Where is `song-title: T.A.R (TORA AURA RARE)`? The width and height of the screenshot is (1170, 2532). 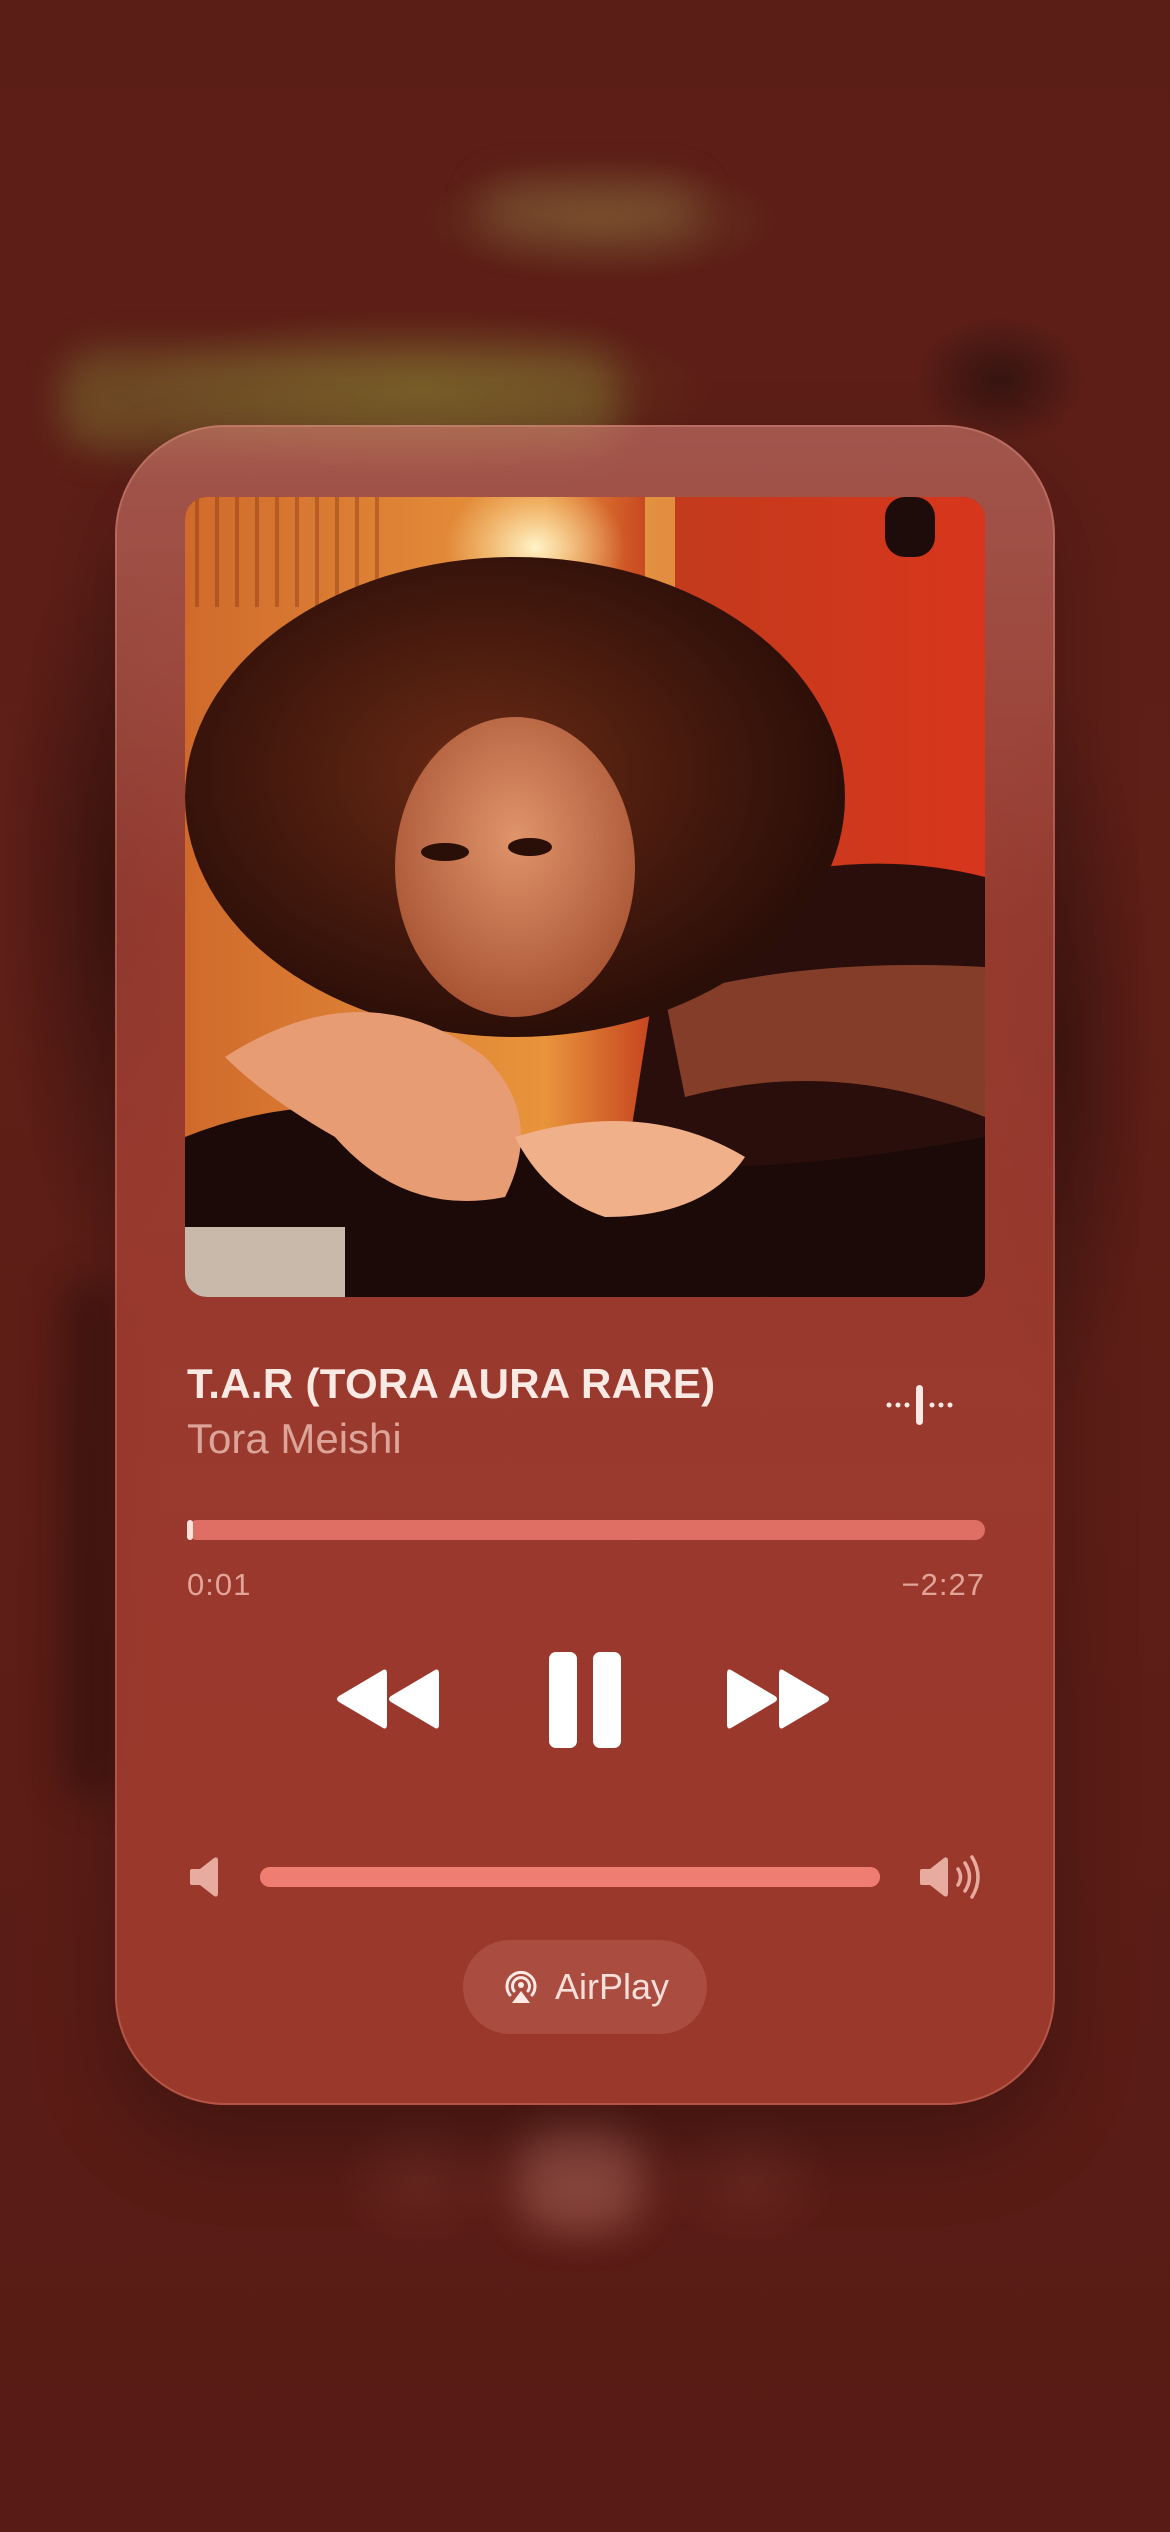 song-title: T.A.R (TORA AURA RARE) is located at coordinates (451, 1383).